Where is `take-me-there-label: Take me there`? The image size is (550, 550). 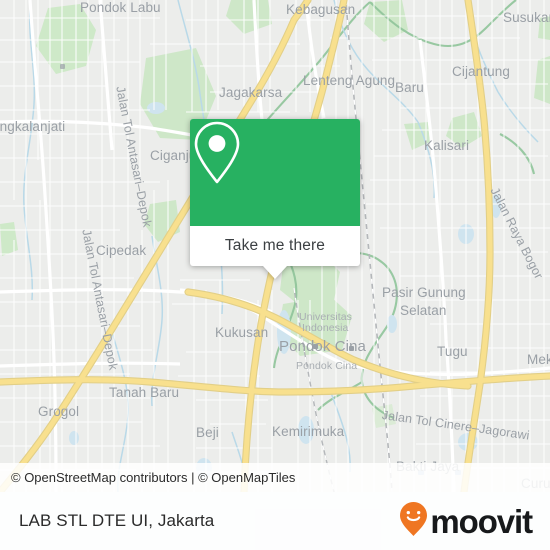 take-me-there-label: Take me there is located at coordinates (275, 245).